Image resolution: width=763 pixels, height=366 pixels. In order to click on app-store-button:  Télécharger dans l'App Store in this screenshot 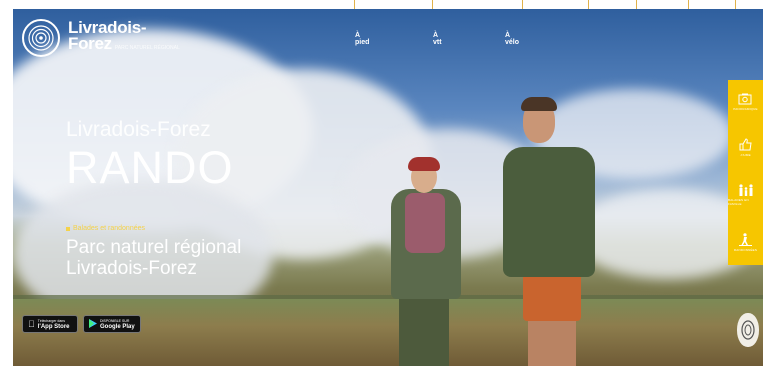, I will do `click(50, 324)`.